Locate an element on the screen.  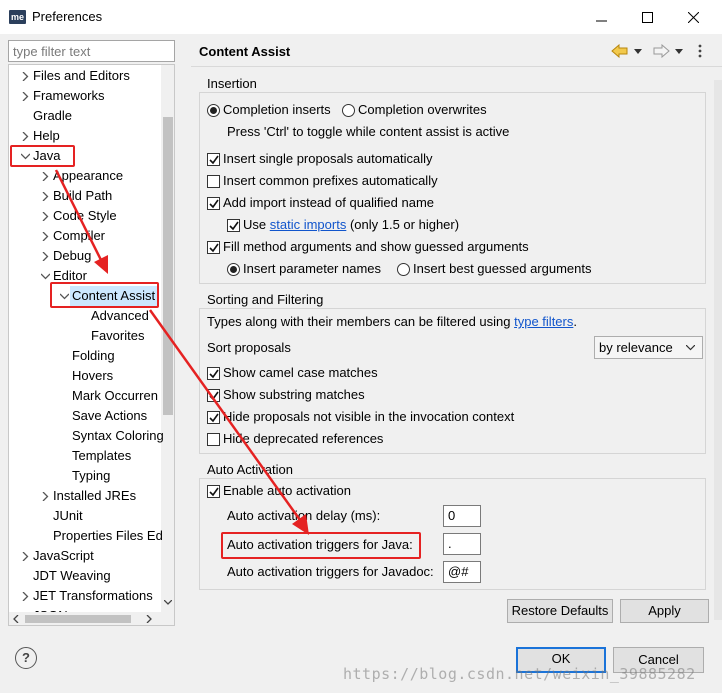
tree-item-properties-files-ed: Properties Files Ed is located at coordinates (108, 536).